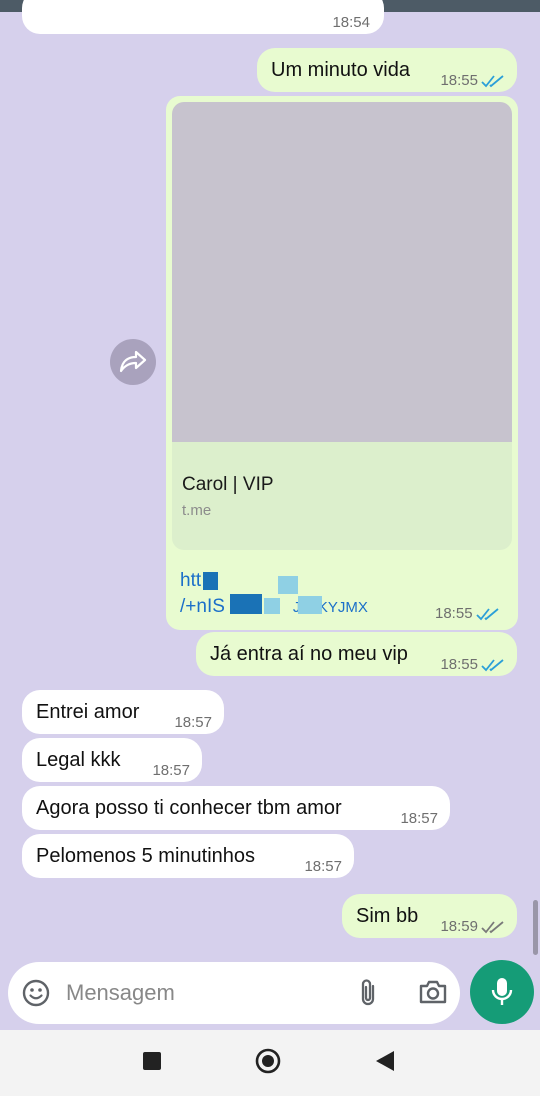 Image resolution: width=540 pixels, height=1096 pixels. I want to click on message-bubble-outgoing: Um minuto vida 18:55, so click(387, 70).